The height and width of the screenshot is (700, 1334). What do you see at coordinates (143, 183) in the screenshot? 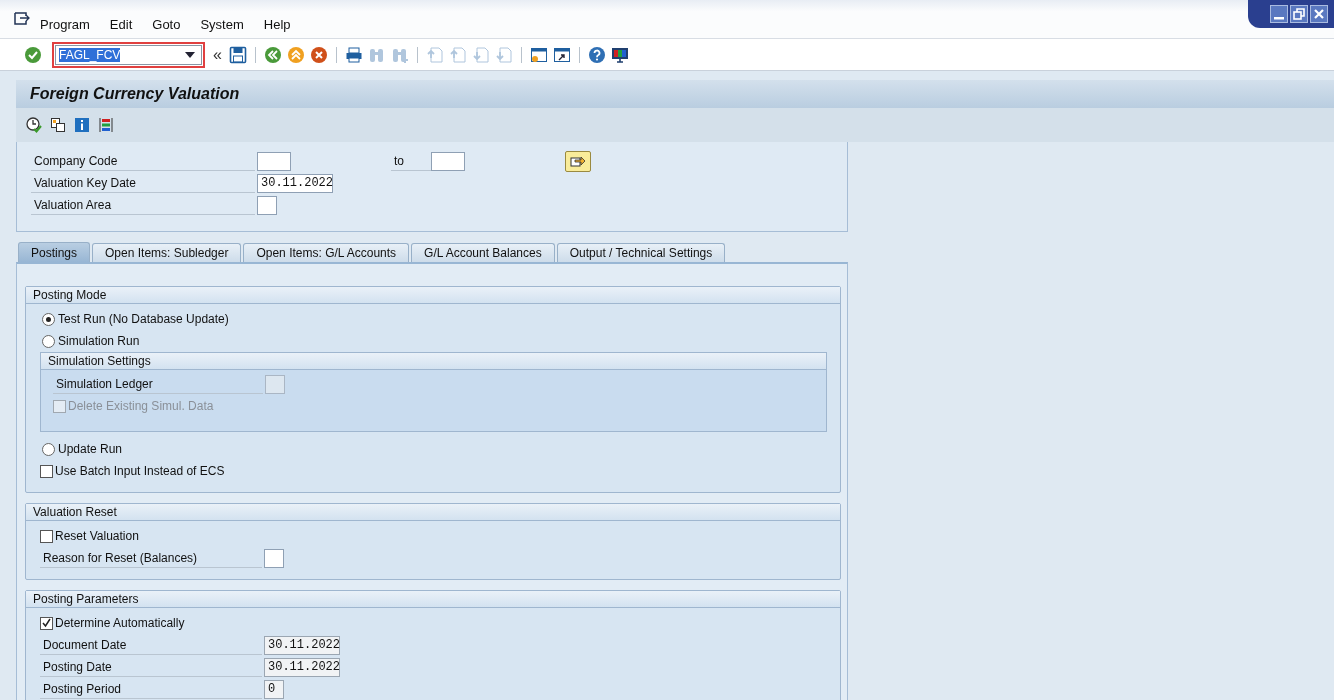
I see `field-label: Valuation Key Date` at bounding box center [143, 183].